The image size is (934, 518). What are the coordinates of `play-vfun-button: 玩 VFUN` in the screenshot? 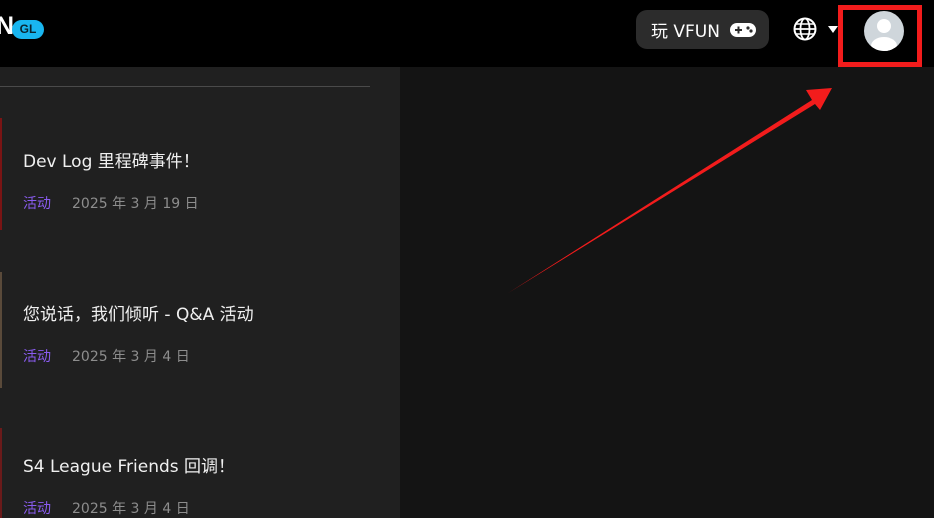 It's located at (702, 29).